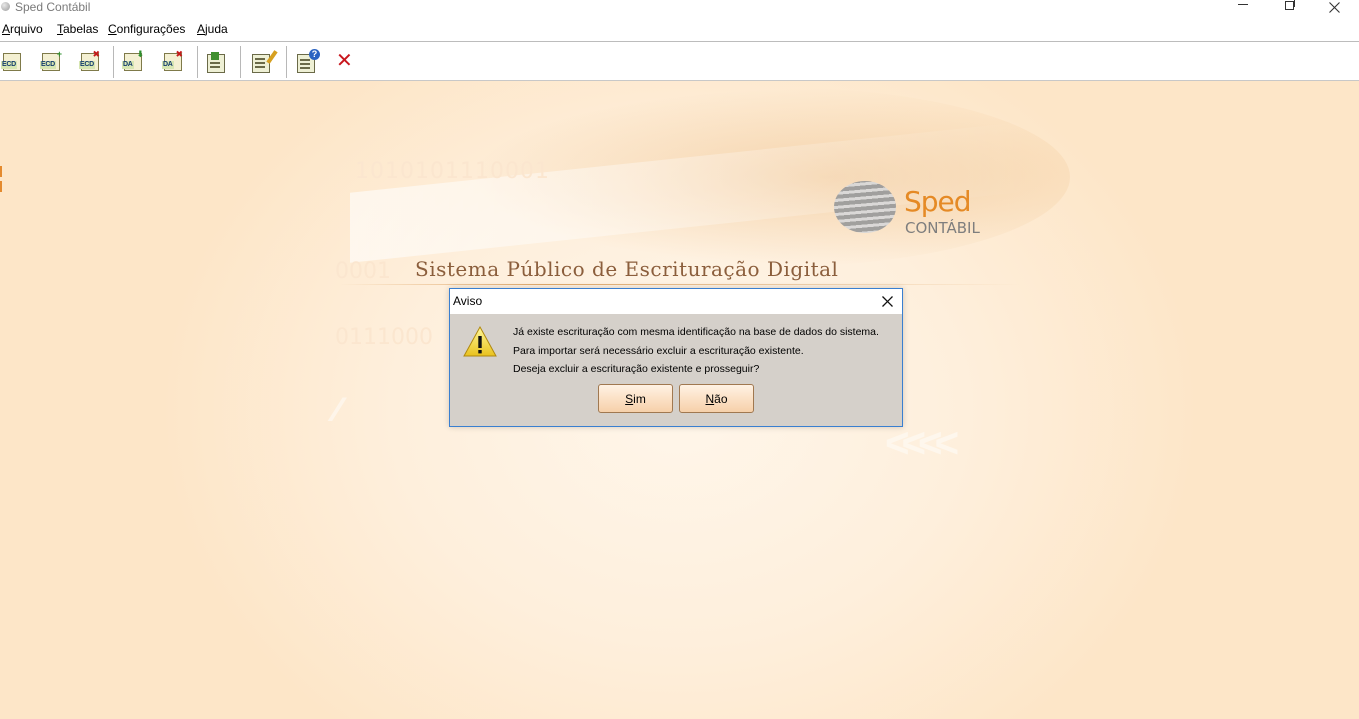 This screenshot has width=1359, height=719. Describe the element at coordinates (639, 398) in the screenshot. I see `yes-label-rest: im` at that location.